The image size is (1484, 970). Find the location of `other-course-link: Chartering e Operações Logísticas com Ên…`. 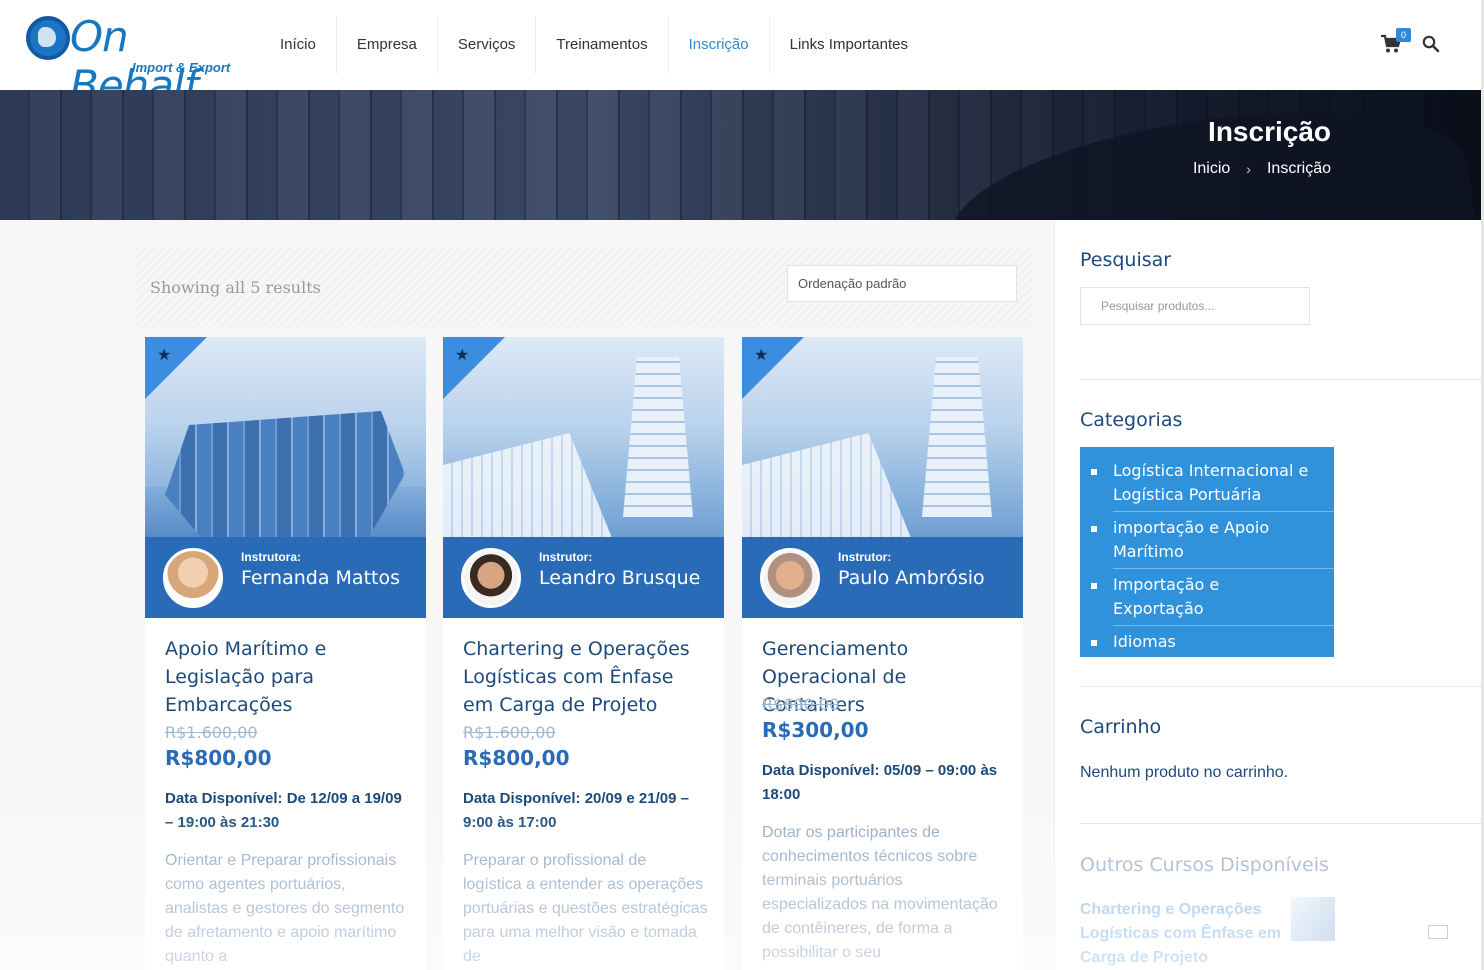

other-course-link: Chartering e Operações Logísticas com Ên… is located at coordinates (1182, 934).